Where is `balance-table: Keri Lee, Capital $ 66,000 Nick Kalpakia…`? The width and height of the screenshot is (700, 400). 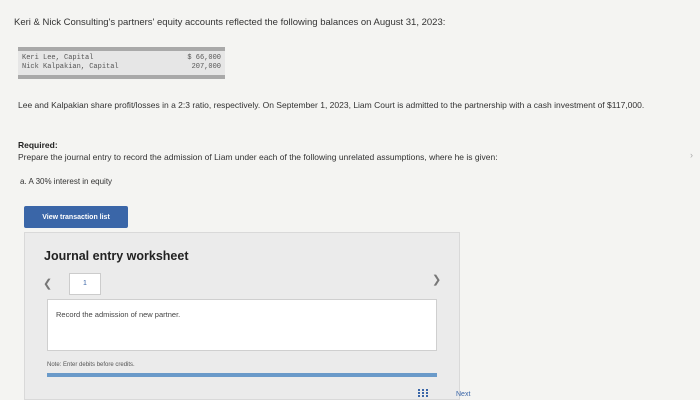
balance-table: Keri Lee, Capital $ 66,000 Nick Kalpakia… is located at coordinates (121, 63).